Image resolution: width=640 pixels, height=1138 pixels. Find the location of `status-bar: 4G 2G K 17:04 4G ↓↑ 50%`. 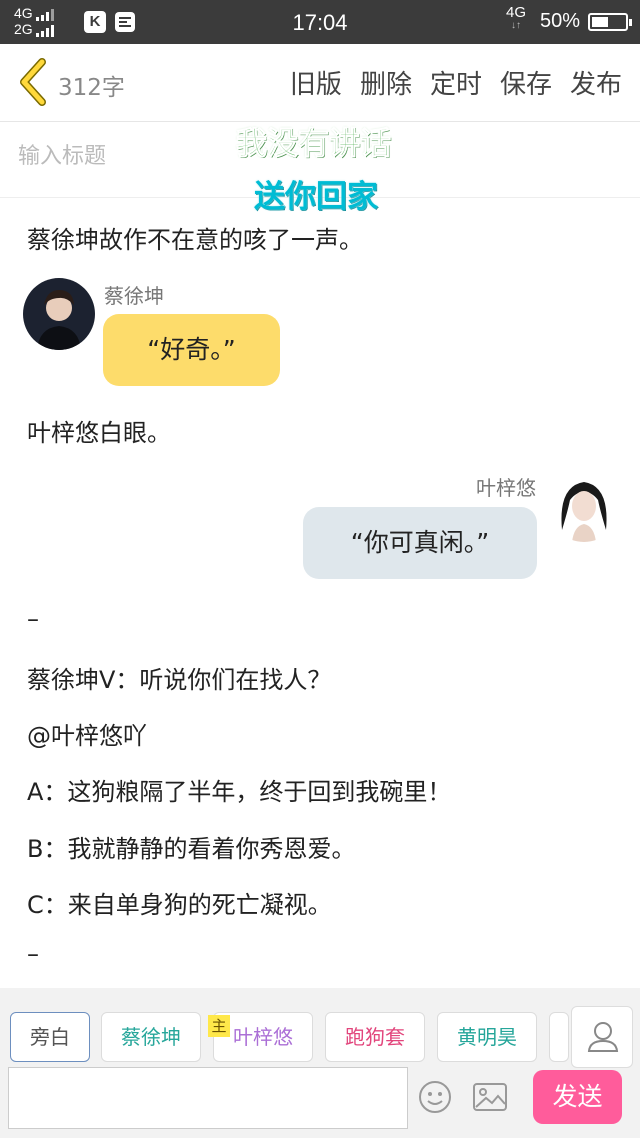

status-bar: 4G 2G K 17:04 4G ↓↑ 50% is located at coordinates (320, 22).